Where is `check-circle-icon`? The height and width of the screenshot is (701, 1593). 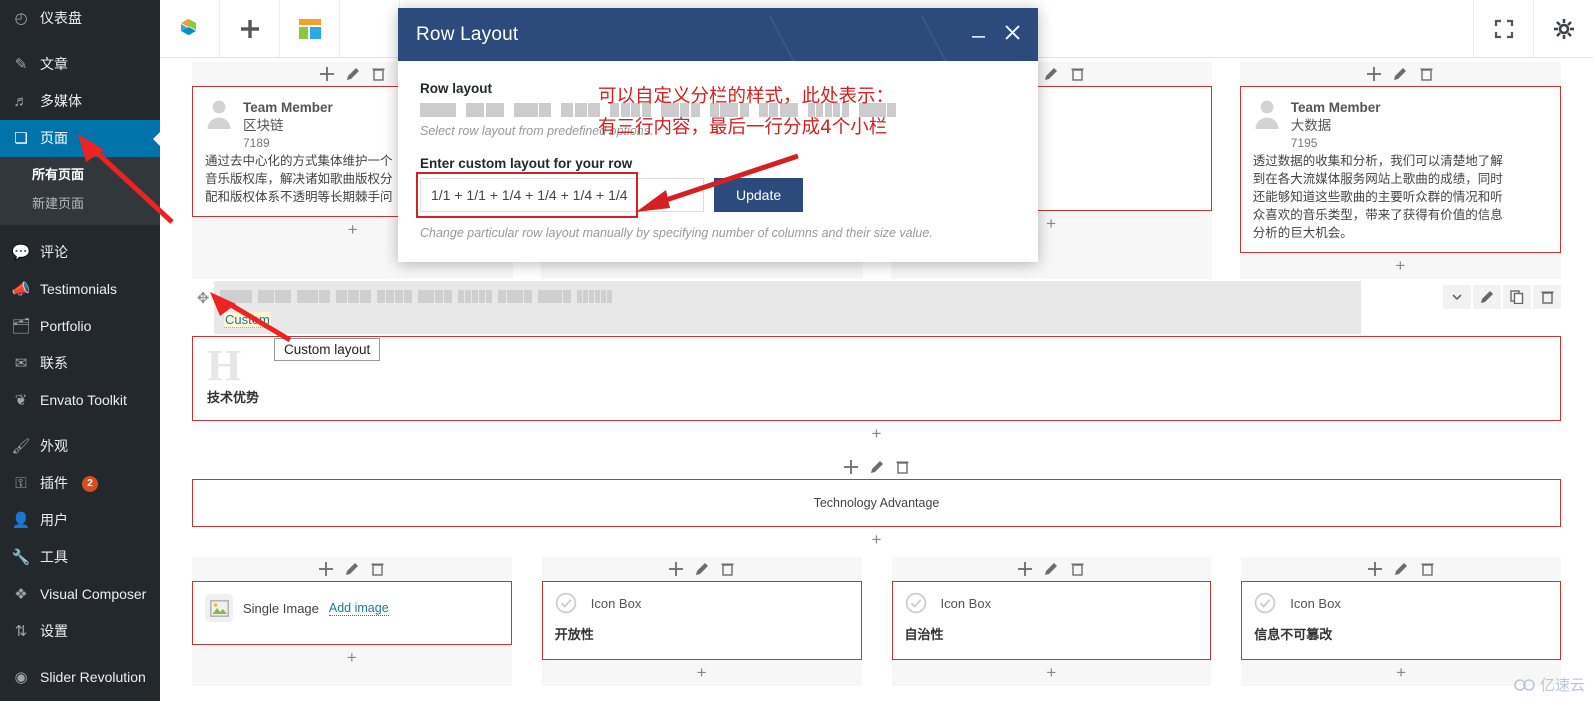 check-circle-icon is located at coordinates (916, 603).